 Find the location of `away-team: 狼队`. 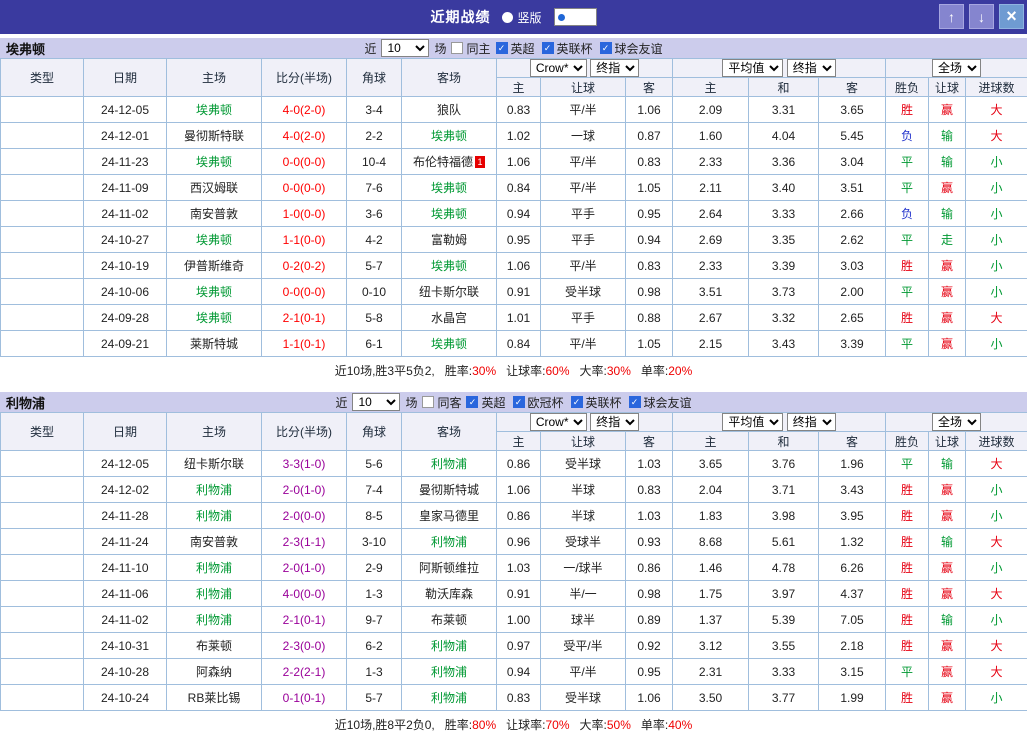

away-team: 狼队 is located at coordinates (449, 110).